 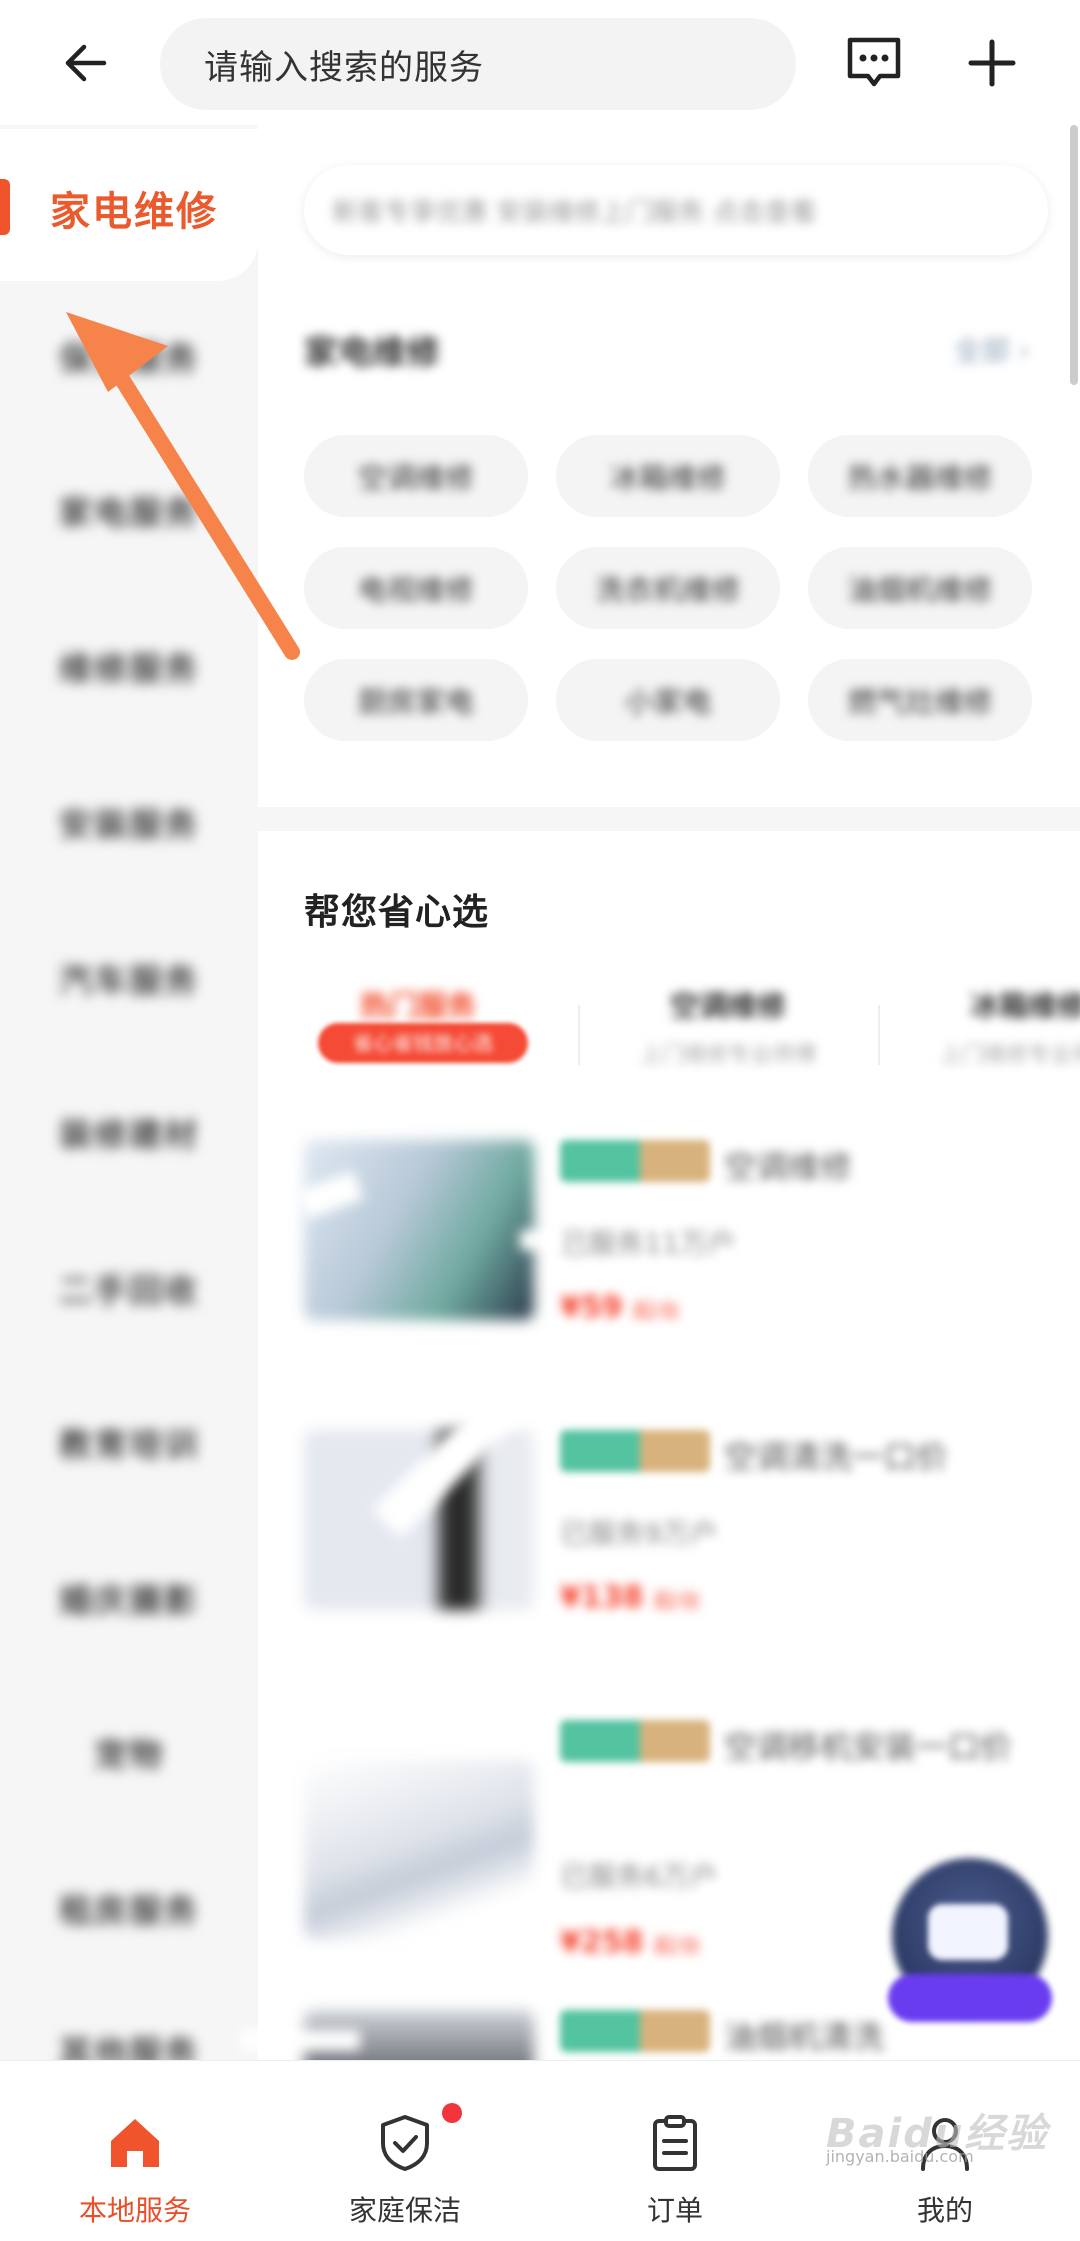 I want to click on robot-badge, so click(x=970, y=1998).